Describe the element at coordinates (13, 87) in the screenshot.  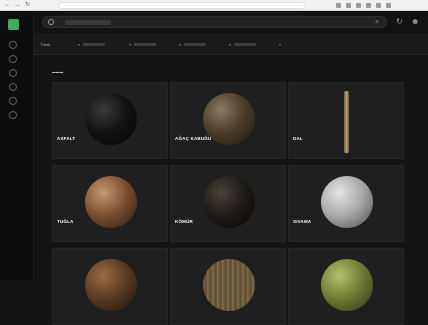
I see `box-icon` at that location.